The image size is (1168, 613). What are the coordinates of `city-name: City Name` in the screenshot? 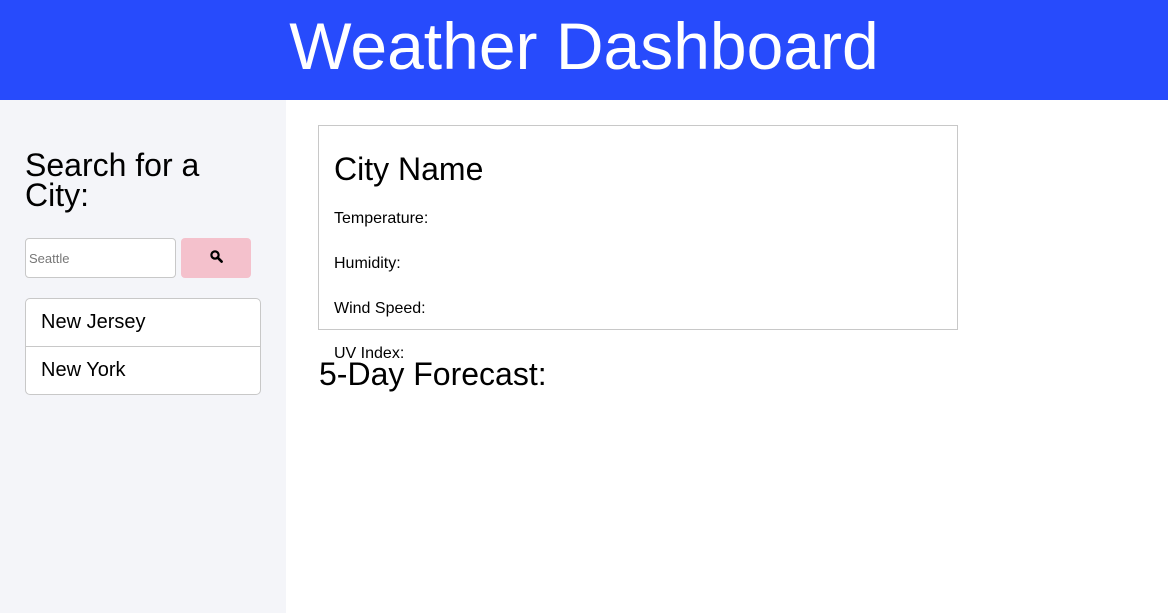 It's located at (409, 169).